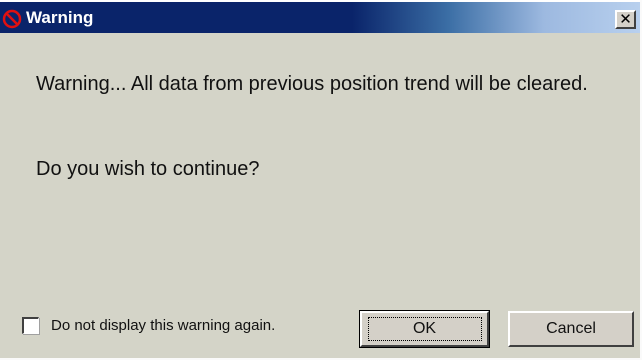  I want to click on dont-show-again-label: Do not display this warning again., so click(163, 325).